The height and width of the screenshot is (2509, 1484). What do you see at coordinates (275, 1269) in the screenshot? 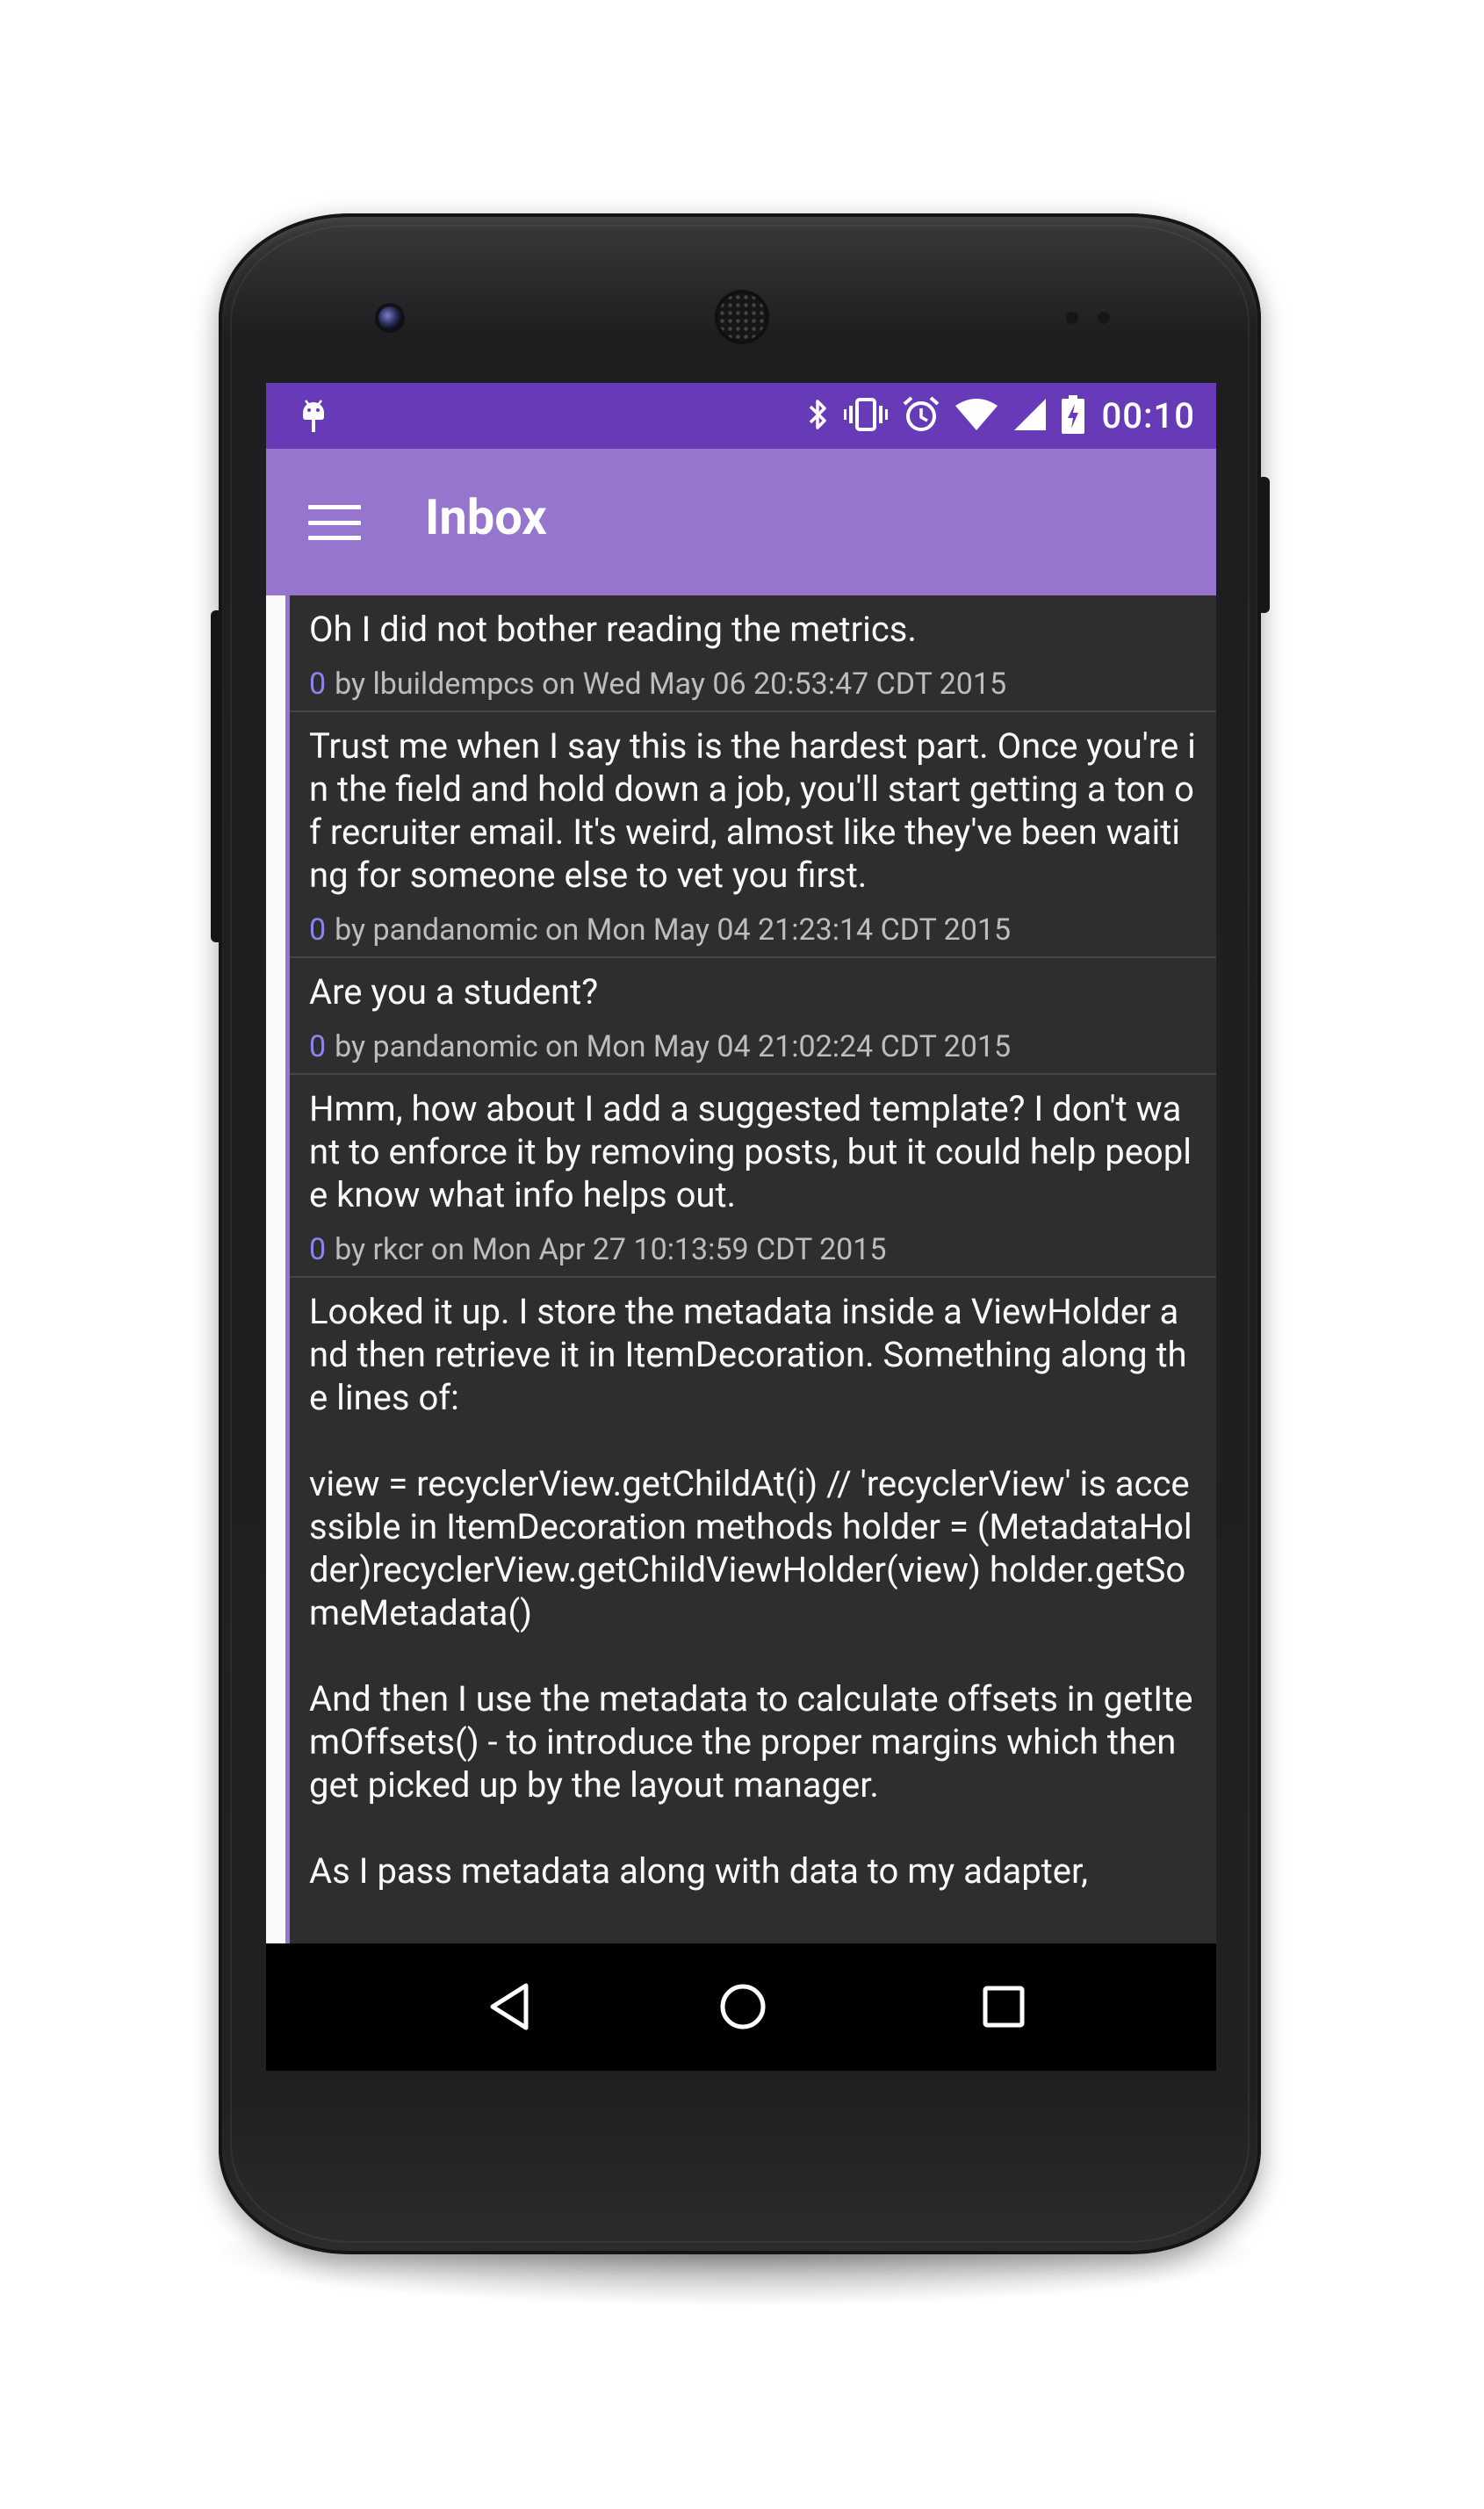
I see `left-margin` at bounding box center [275, 1269].